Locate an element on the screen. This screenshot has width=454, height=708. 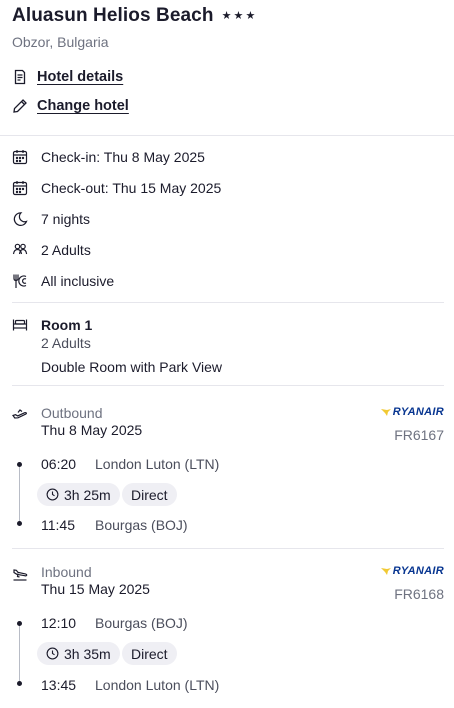
flight-number: FR6167 is located at coordinates (419, 435).